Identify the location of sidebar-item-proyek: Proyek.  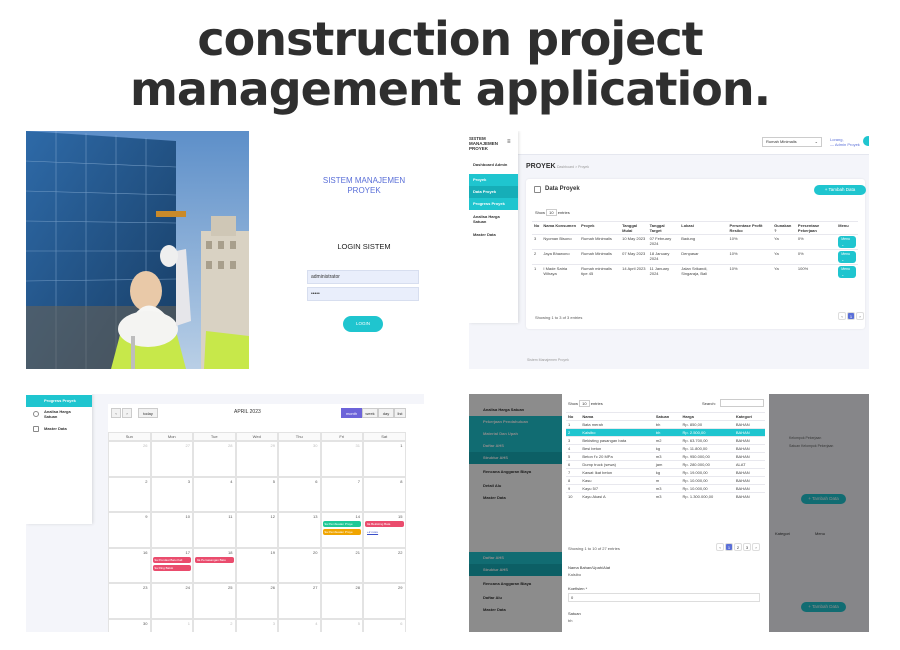
(493, 180).